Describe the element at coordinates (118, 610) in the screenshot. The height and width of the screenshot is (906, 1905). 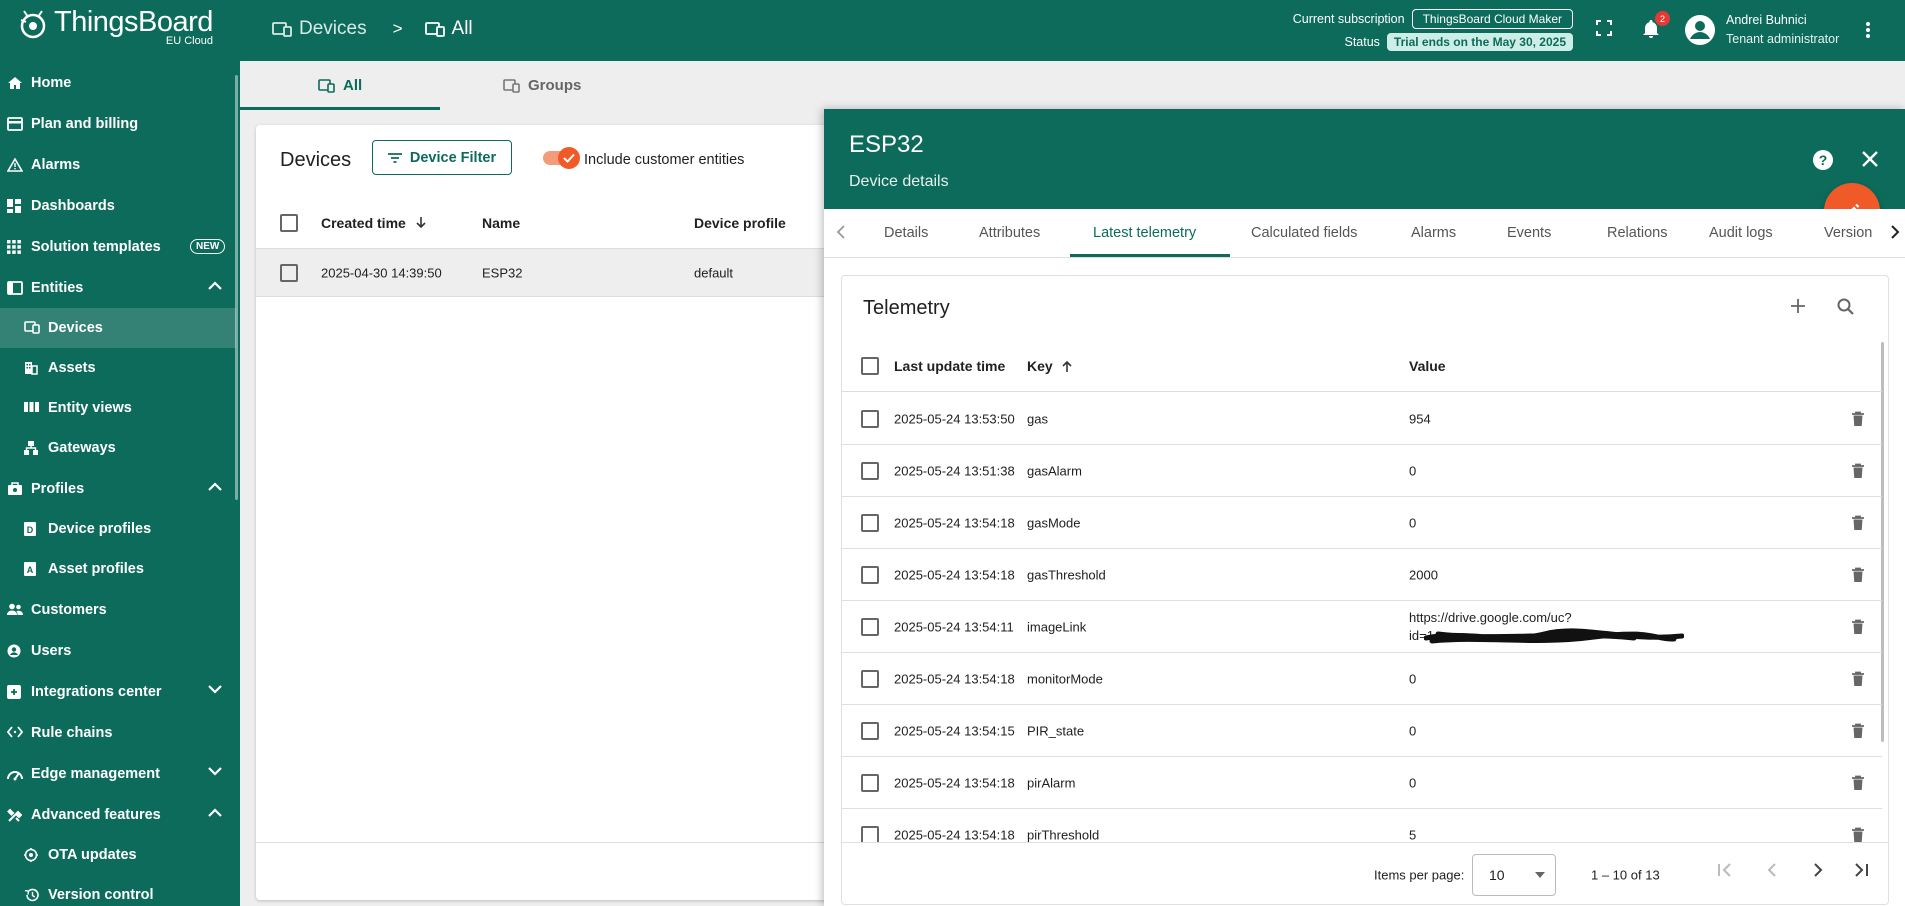
I see `sidebar-item-customers: Customers` at that location.